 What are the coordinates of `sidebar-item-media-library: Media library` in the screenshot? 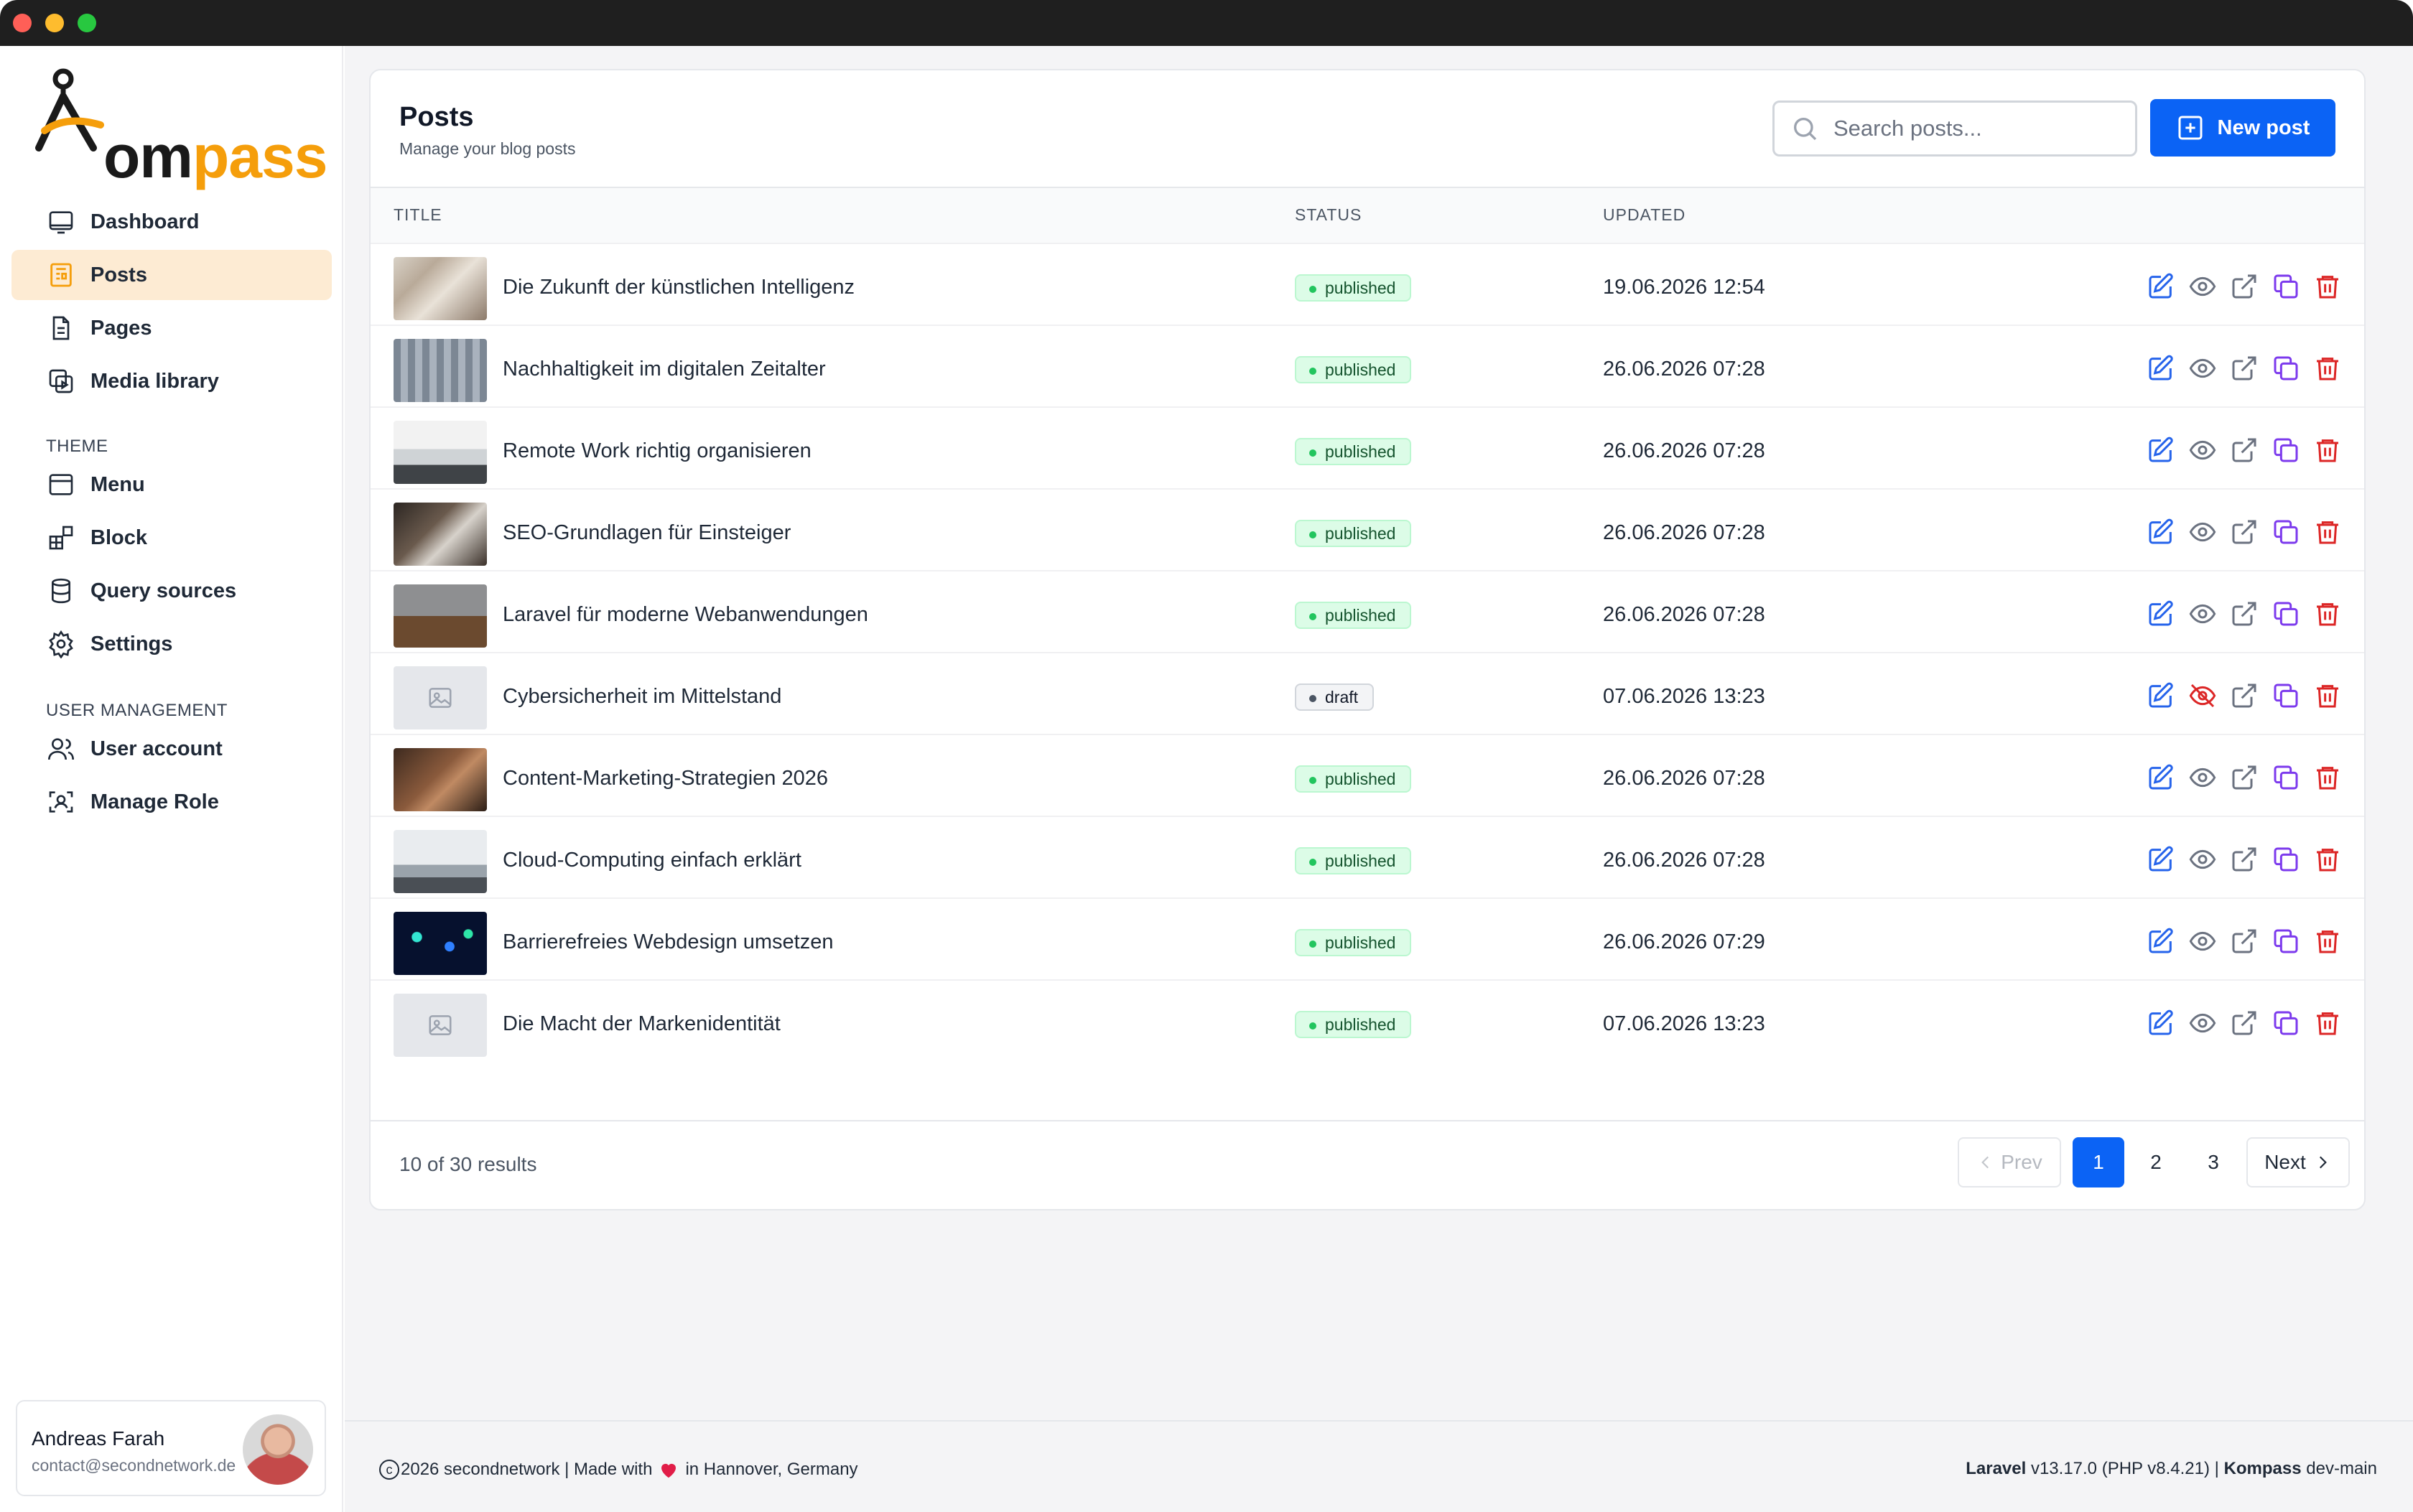 It's located at (172, 381).